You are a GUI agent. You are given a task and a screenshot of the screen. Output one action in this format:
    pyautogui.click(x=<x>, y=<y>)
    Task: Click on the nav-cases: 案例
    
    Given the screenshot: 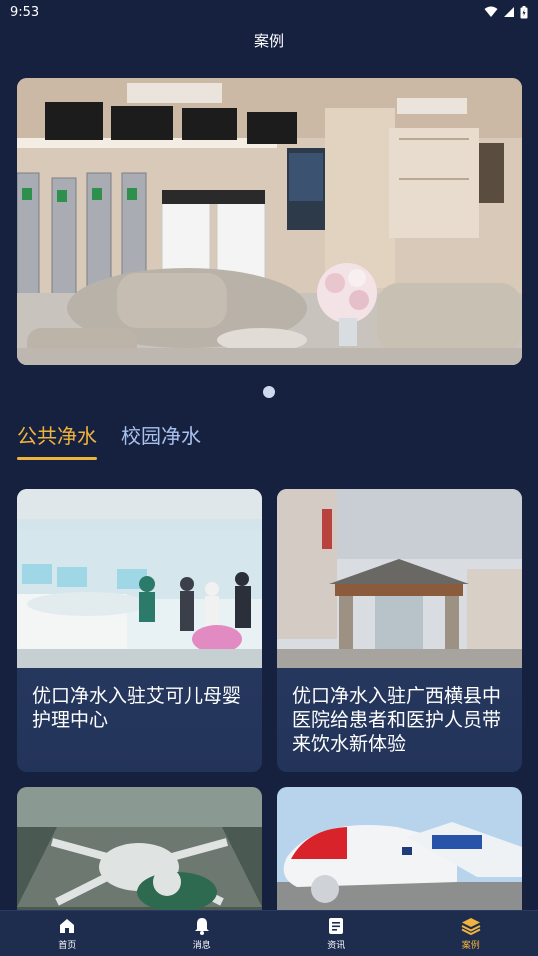 What is the action you would take?
    pyautogui.click(x=471, y=933)
    